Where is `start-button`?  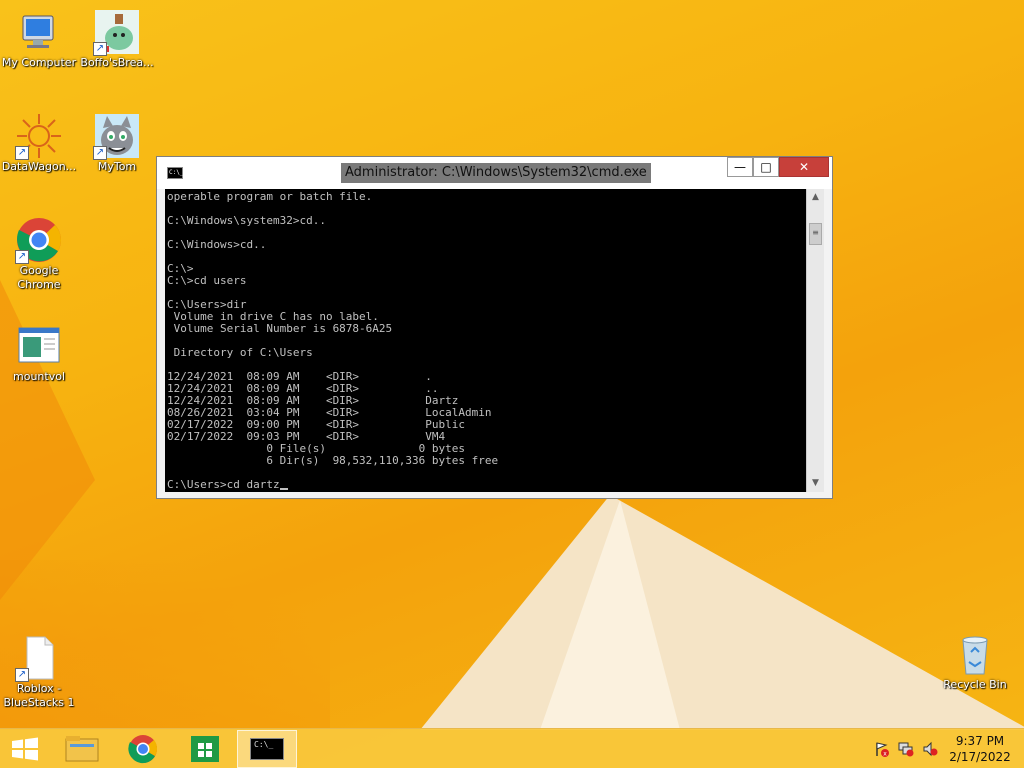 start-button is located at coordinates (25, 749).